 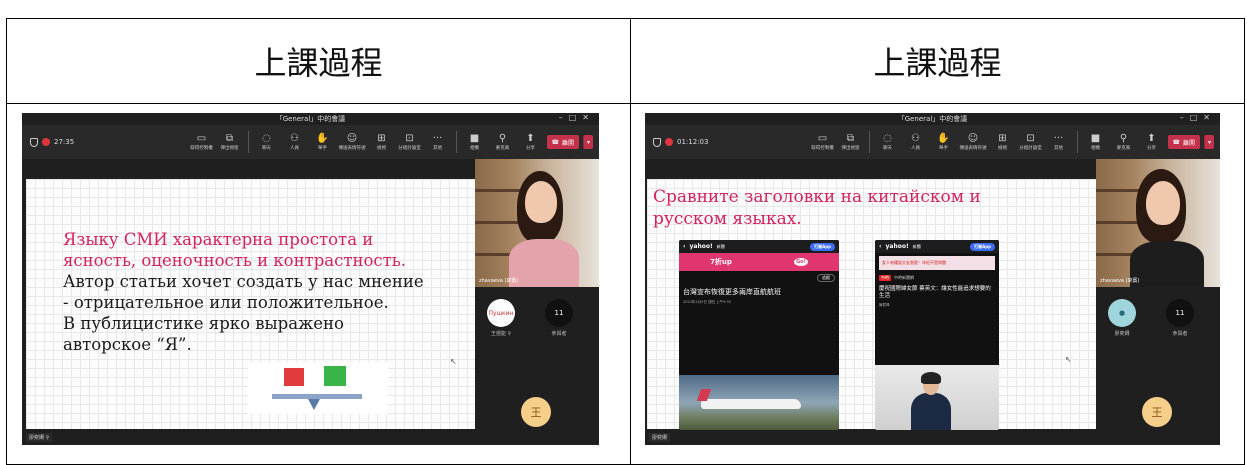 What do you see at coordinates (243, 281) in the screenshot?
I see `slide-line-3: Автор статьи хочет создать у нас мнение` at bounding box center [243, 281].